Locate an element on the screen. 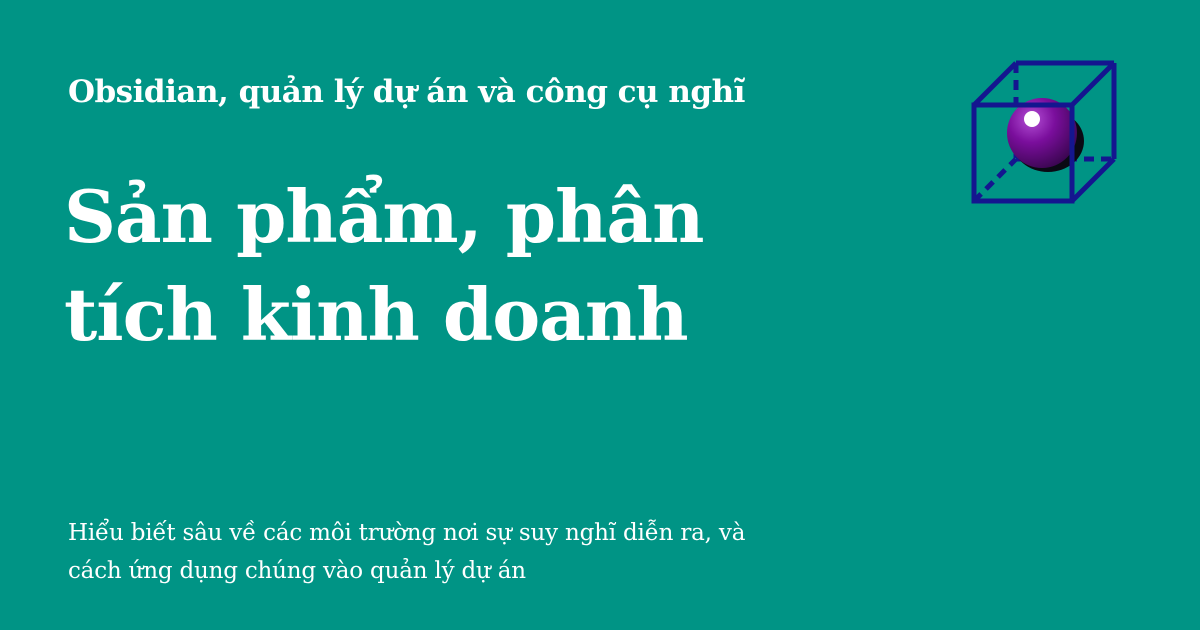  page-title-line-1: Sản phẩm, phân is located at coordinates (384, 216).